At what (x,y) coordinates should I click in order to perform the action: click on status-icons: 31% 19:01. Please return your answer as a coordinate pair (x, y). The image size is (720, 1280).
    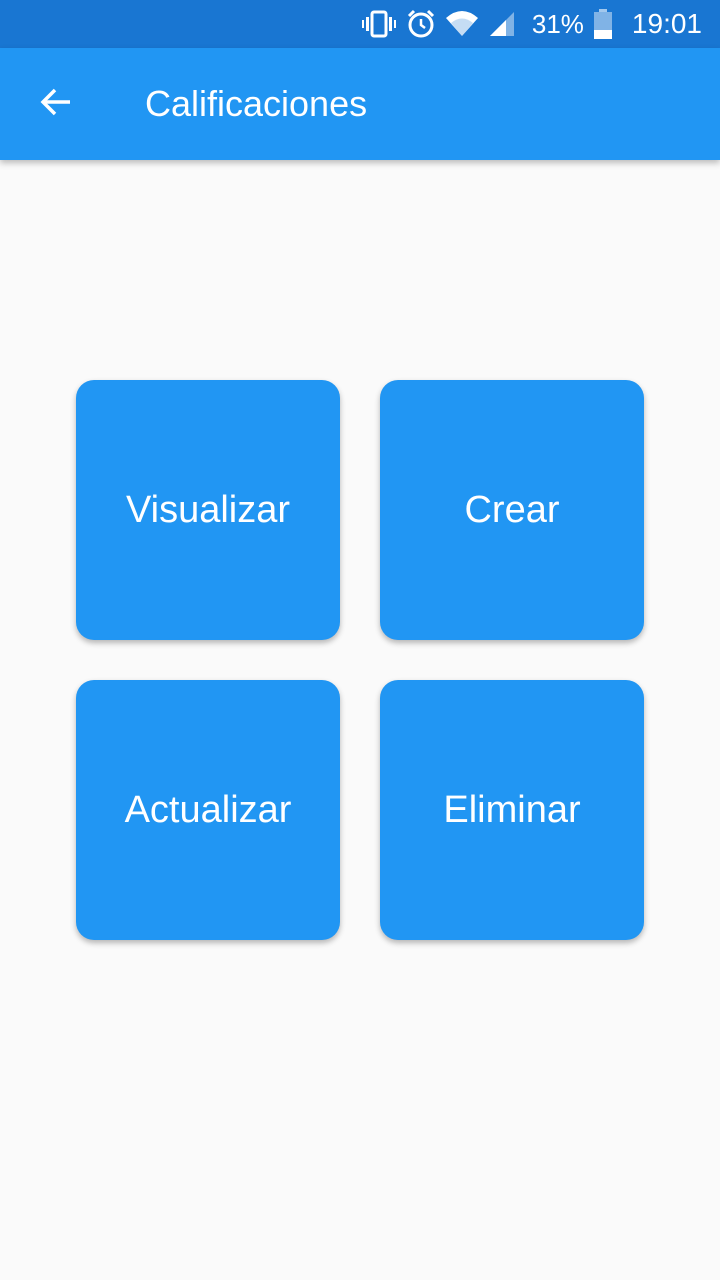
    Looking at the image, I should click on (531, 24).